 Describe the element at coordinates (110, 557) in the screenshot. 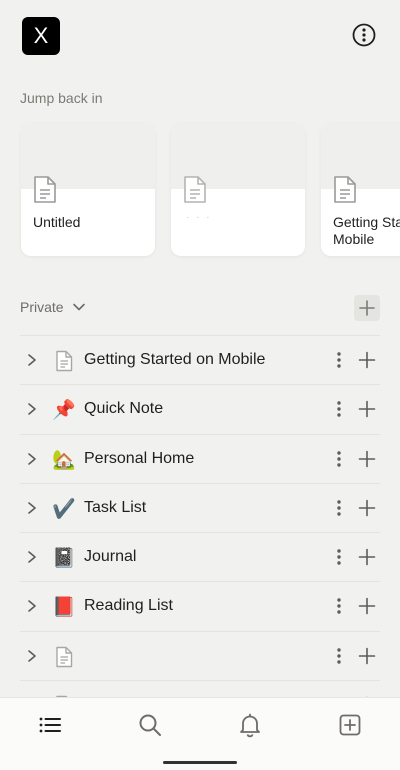

I see `page-title: Journal` at that location.